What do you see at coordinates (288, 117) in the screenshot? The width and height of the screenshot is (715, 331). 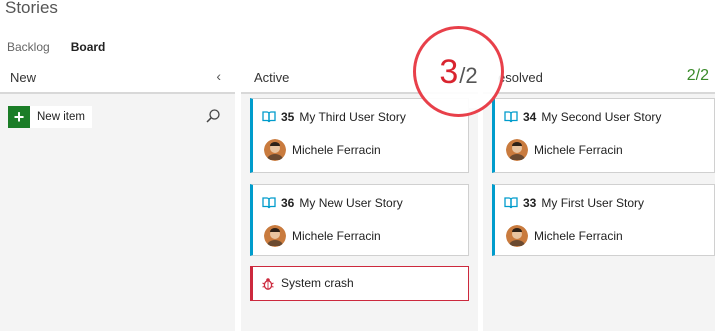 I see `card-id: 35` at bounding box center [288, 117].